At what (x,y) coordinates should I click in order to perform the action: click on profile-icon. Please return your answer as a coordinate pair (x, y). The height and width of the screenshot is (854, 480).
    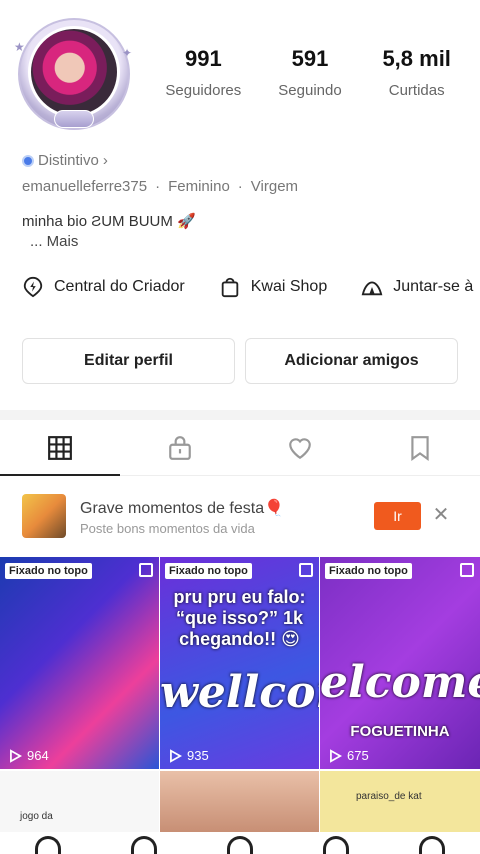
    Looking at the image, I should click on (432, 845).